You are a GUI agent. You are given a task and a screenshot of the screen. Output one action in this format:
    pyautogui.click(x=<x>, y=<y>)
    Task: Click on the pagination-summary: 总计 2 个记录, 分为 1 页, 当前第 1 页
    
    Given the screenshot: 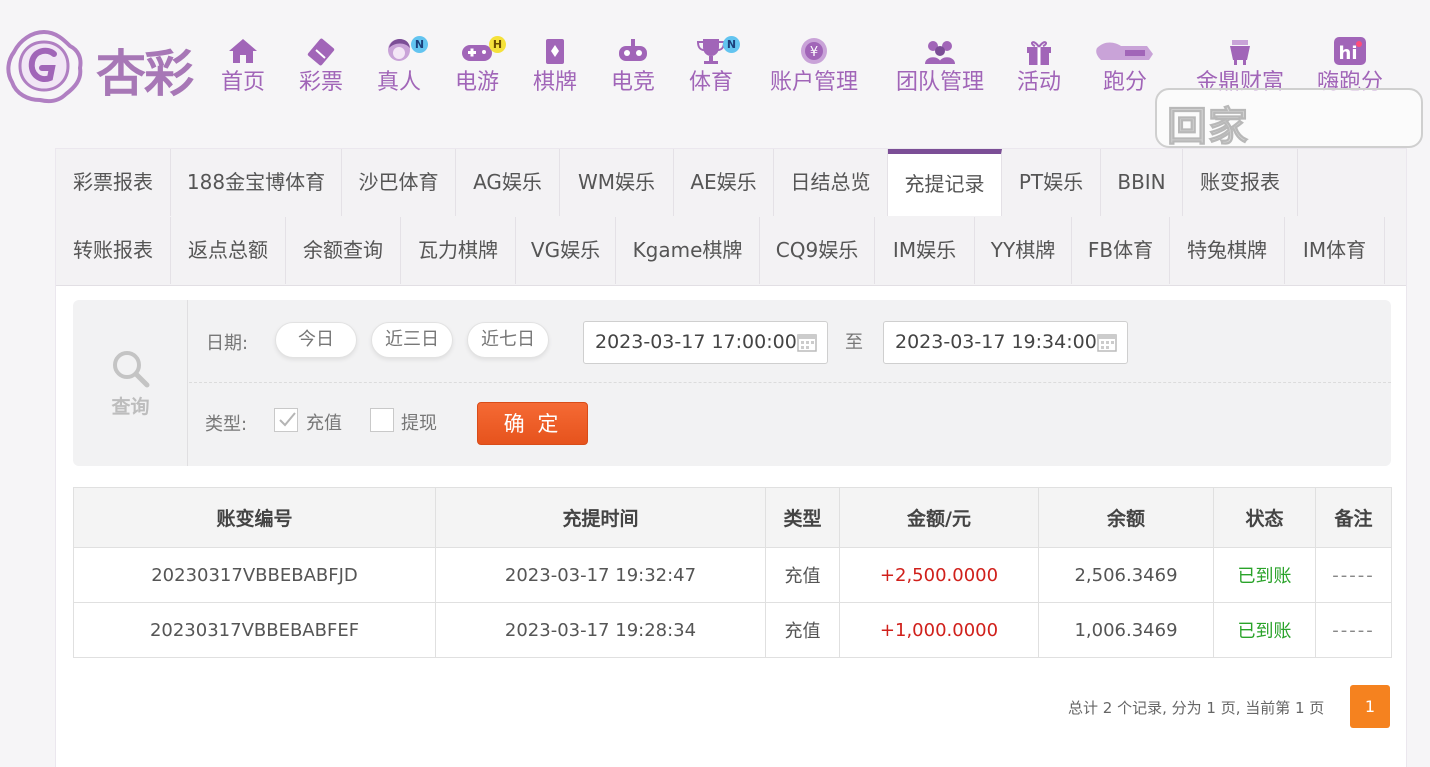 What is the action you would take?
    pyautogui.click(x=1196, y=708)
    